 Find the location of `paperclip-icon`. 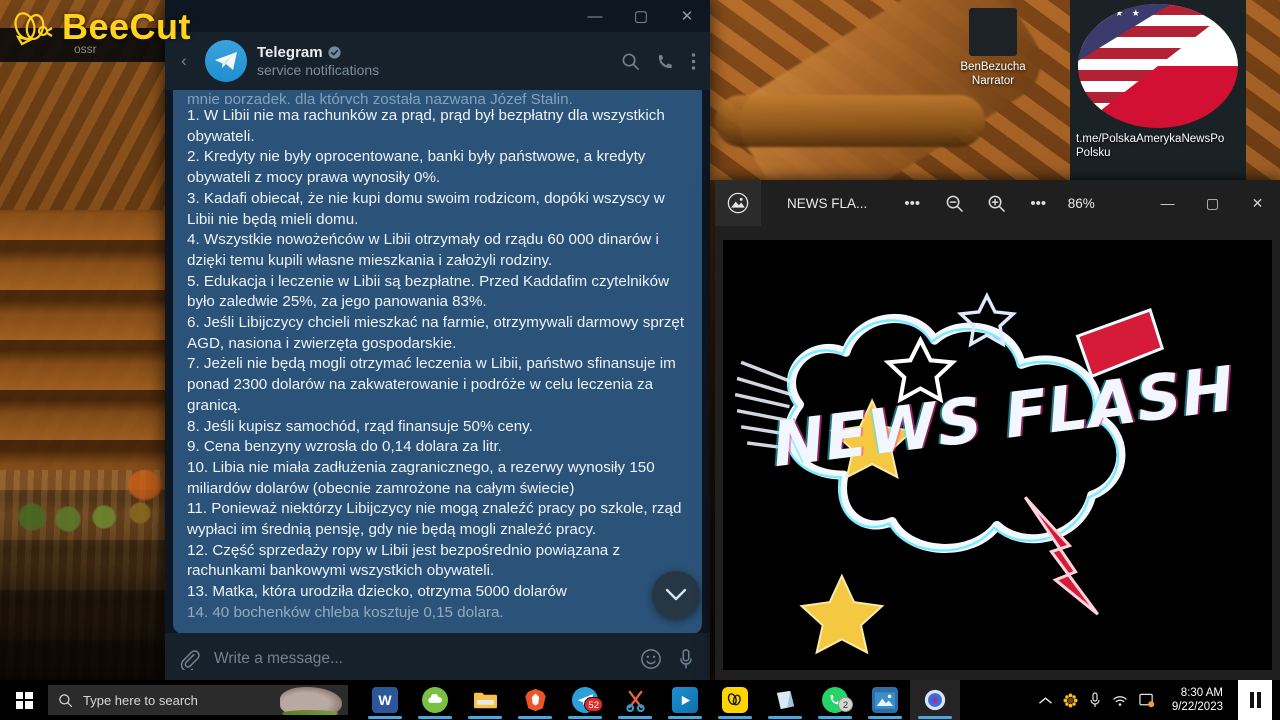

paperclip-icon is located at coordinates (189, 659).